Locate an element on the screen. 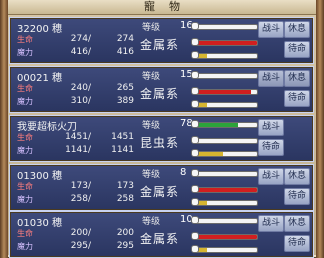 The height and width of the screenshot is (258, 324). hp-max: 200 is located at coordinates (125, 233).